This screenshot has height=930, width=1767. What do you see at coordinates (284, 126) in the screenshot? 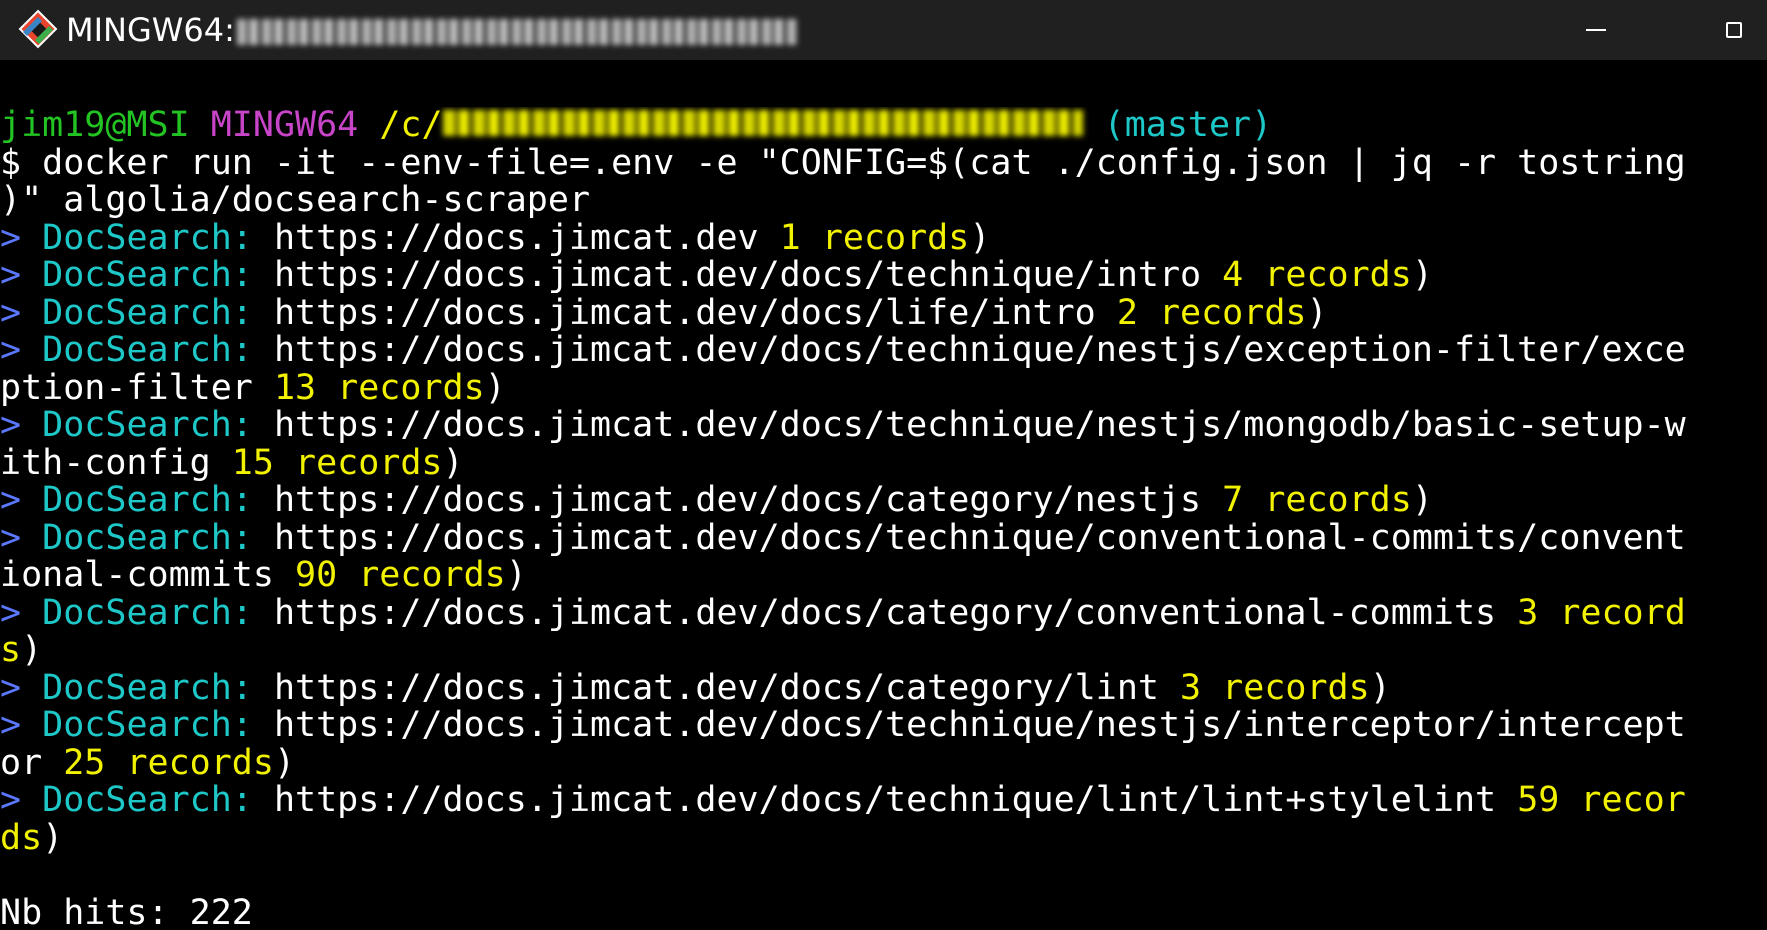
I see `prompt-system: MINGW64` at bounding box center [284, 126].